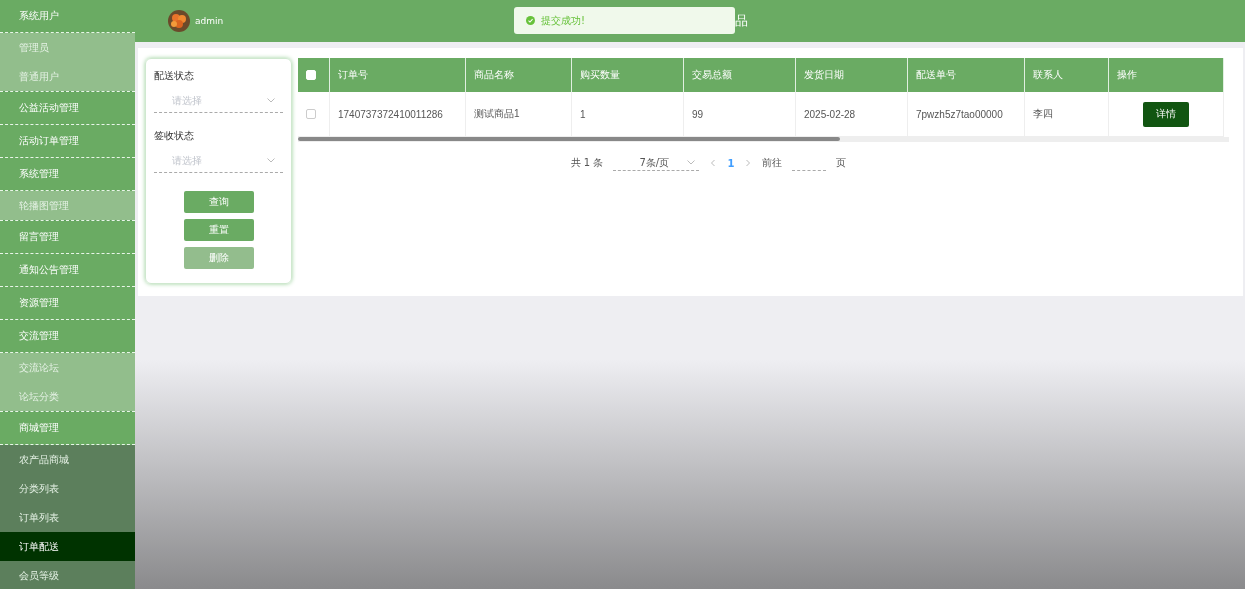 This screenshot has height=589, width=1245. What do you see at coordinates (218, 202) in the screenshot?
I see `filter-button: 查询` at bounding box center [218, 202].